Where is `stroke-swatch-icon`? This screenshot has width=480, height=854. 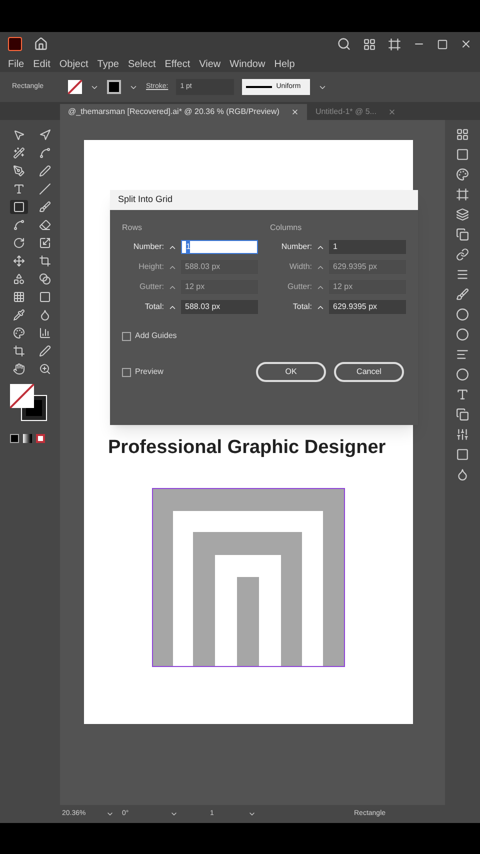 stroke-swatch-icon is located at coordinates (114, 87).